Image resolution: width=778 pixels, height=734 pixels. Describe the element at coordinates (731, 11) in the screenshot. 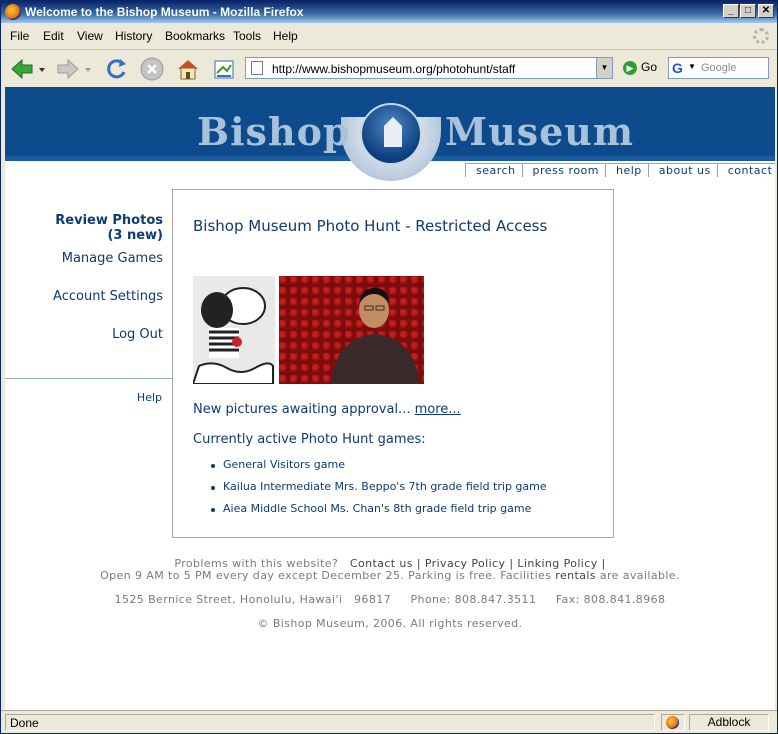

I see `minimize-button: _` at that location.